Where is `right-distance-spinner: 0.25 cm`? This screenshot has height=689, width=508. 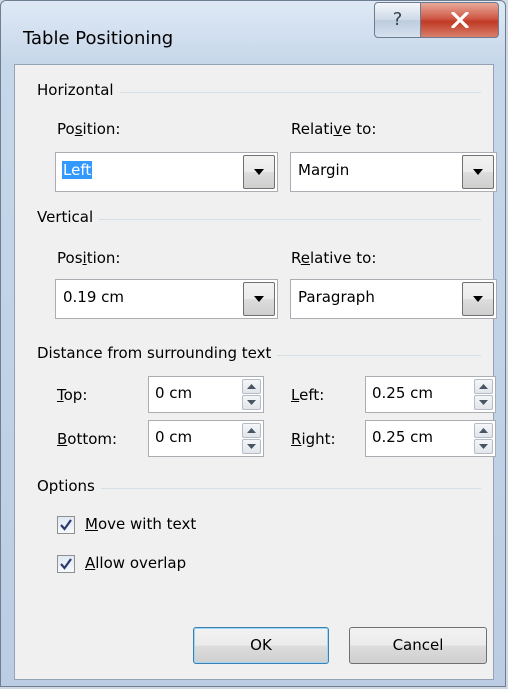
right-distance-spinner: 0.25 cm is located at coordinates (430, 438).